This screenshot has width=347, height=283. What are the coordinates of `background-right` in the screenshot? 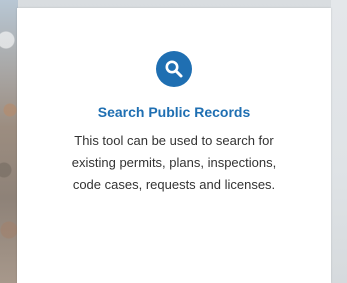 It's located at (339, 141).